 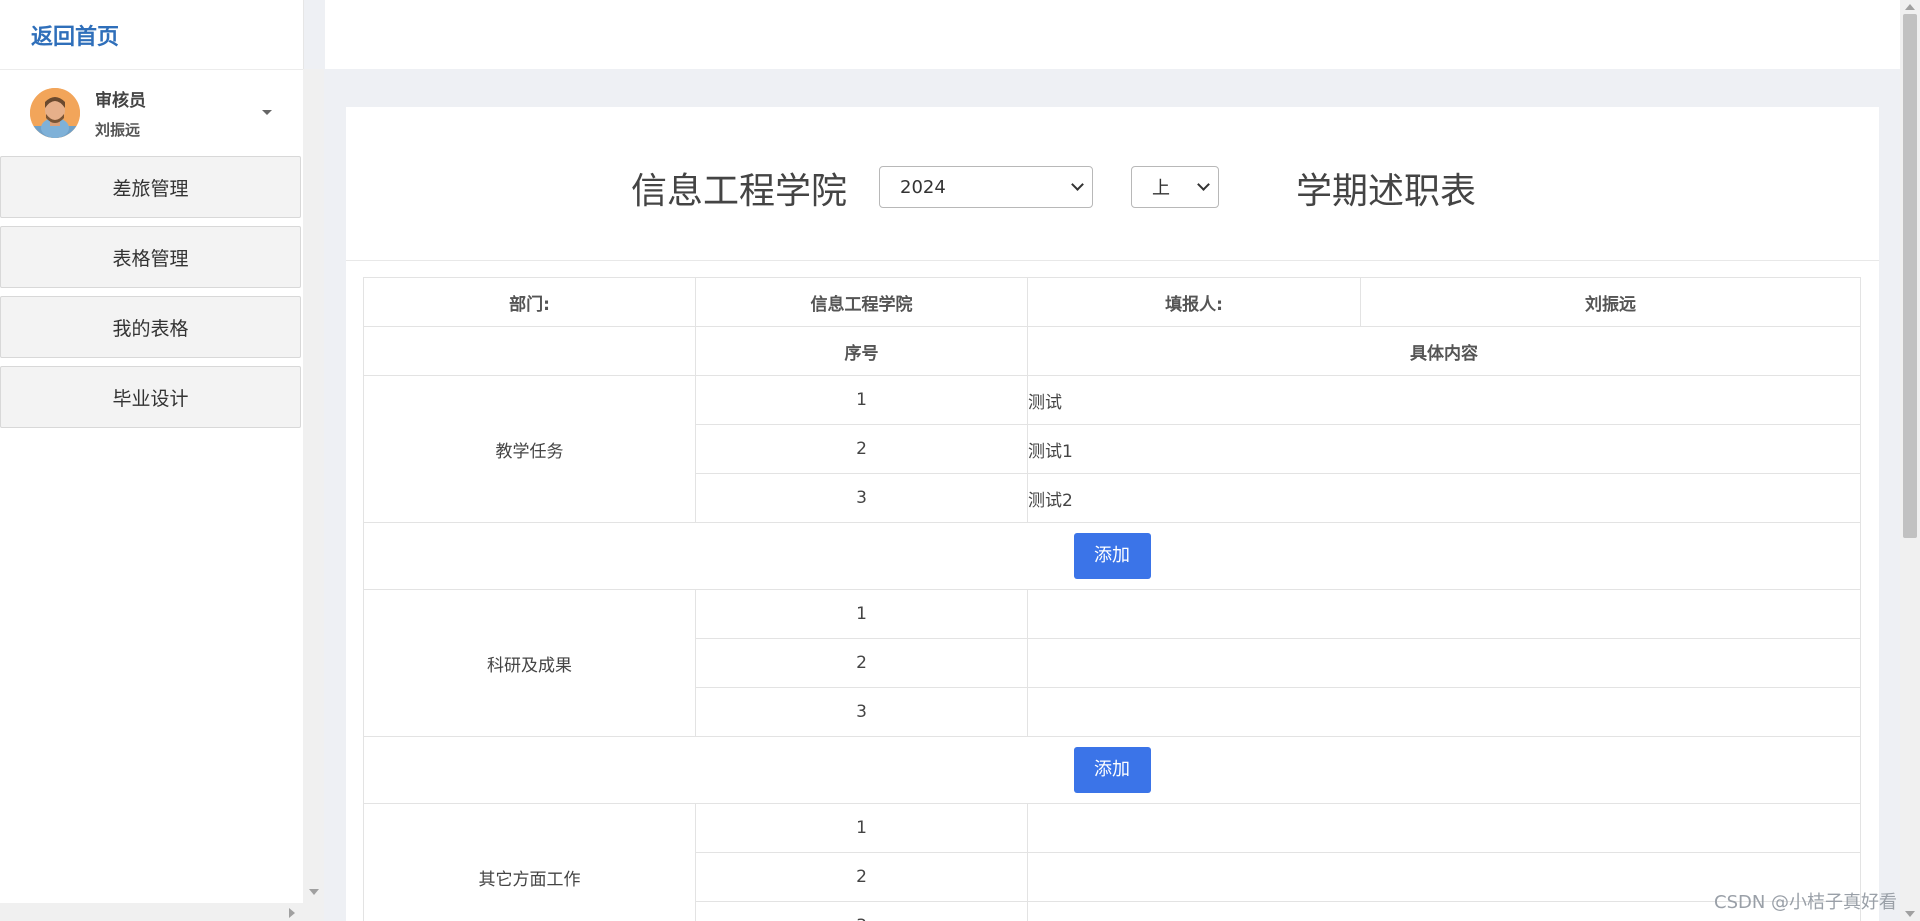 I want to click on table-header-row: 序号 具体内容, so click(x=1112, y=351).